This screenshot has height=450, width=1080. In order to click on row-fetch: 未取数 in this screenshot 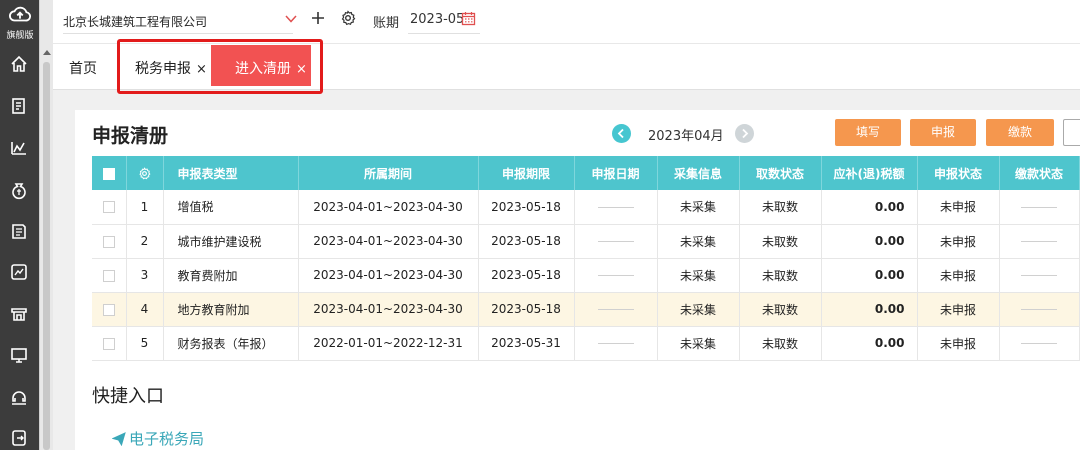, I will do `click(780, 207)`.